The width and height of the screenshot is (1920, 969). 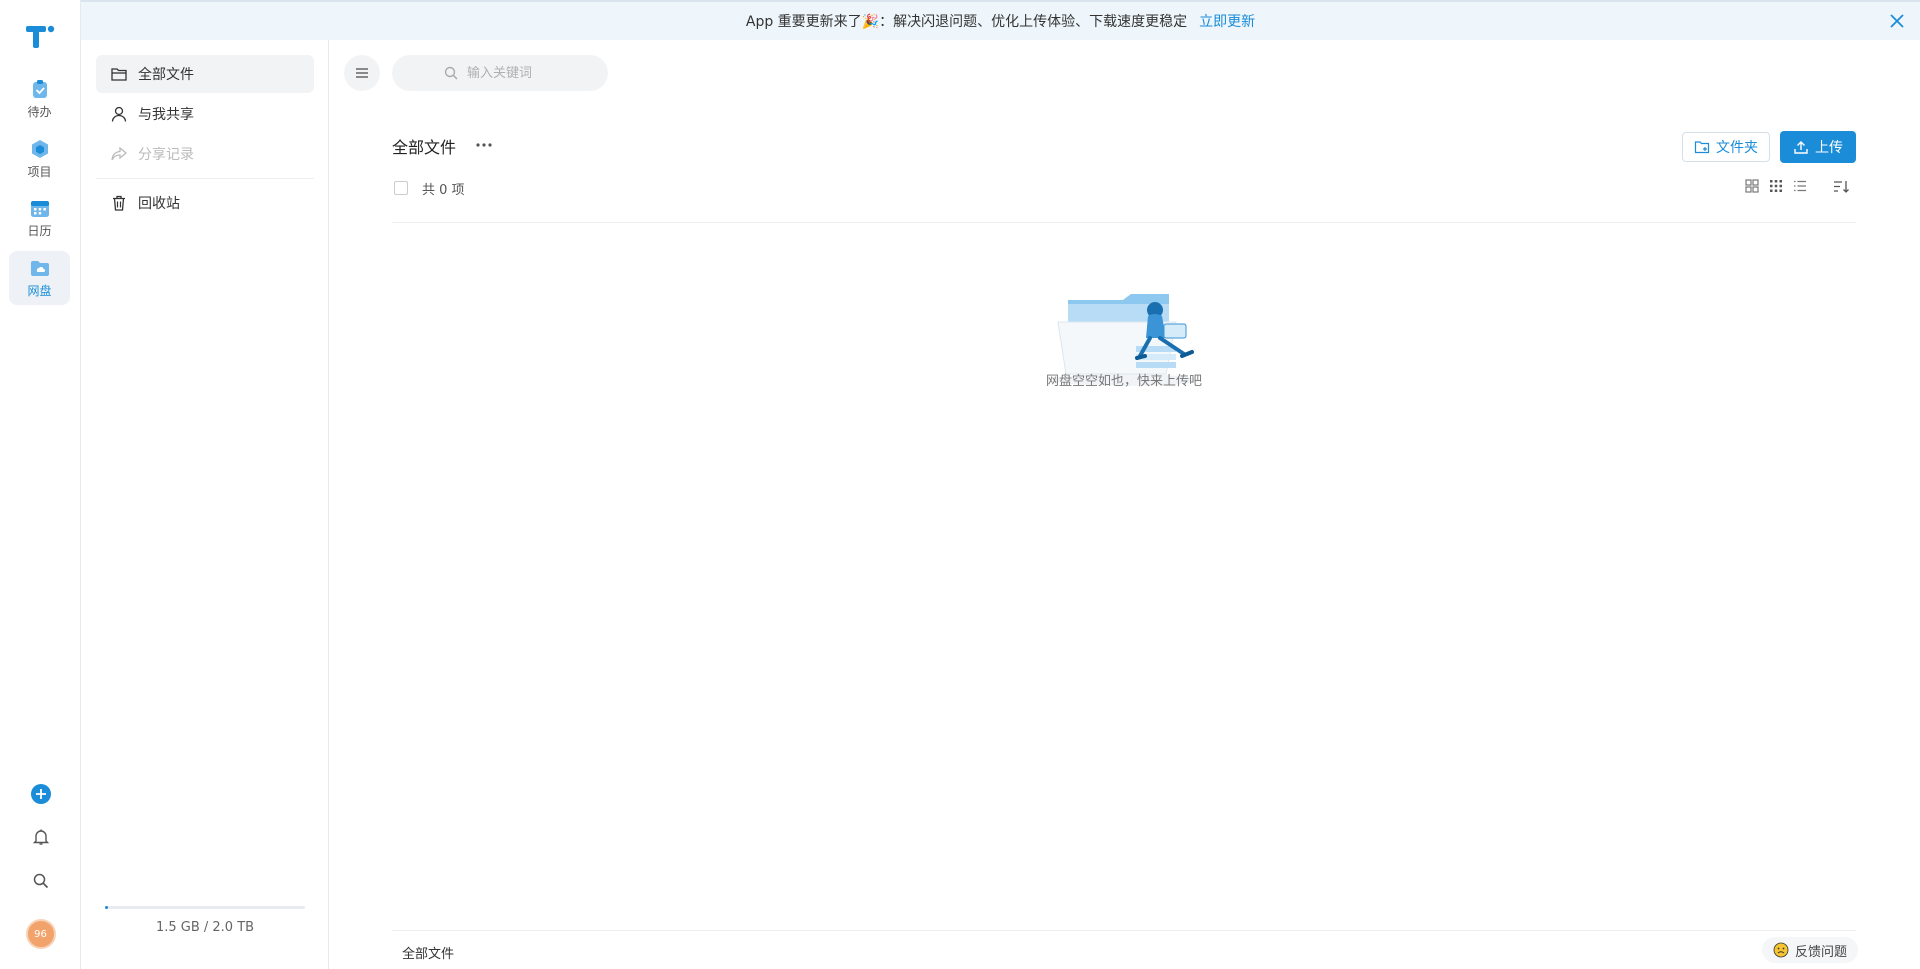 What do you see at coordinates (40, 484) in the screenshot?
I see `nav-rail: 待办 项目 日历 网盘 96` at bounding box center [40, 484].